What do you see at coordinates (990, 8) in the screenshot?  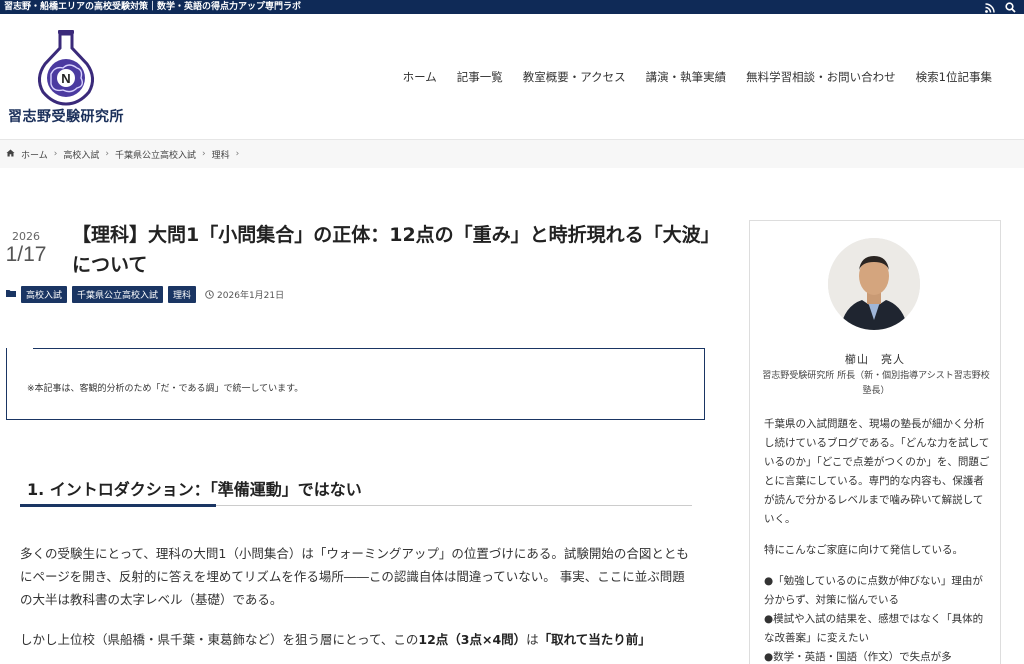 I see `rss-icon` at bounding box center [990, 8].